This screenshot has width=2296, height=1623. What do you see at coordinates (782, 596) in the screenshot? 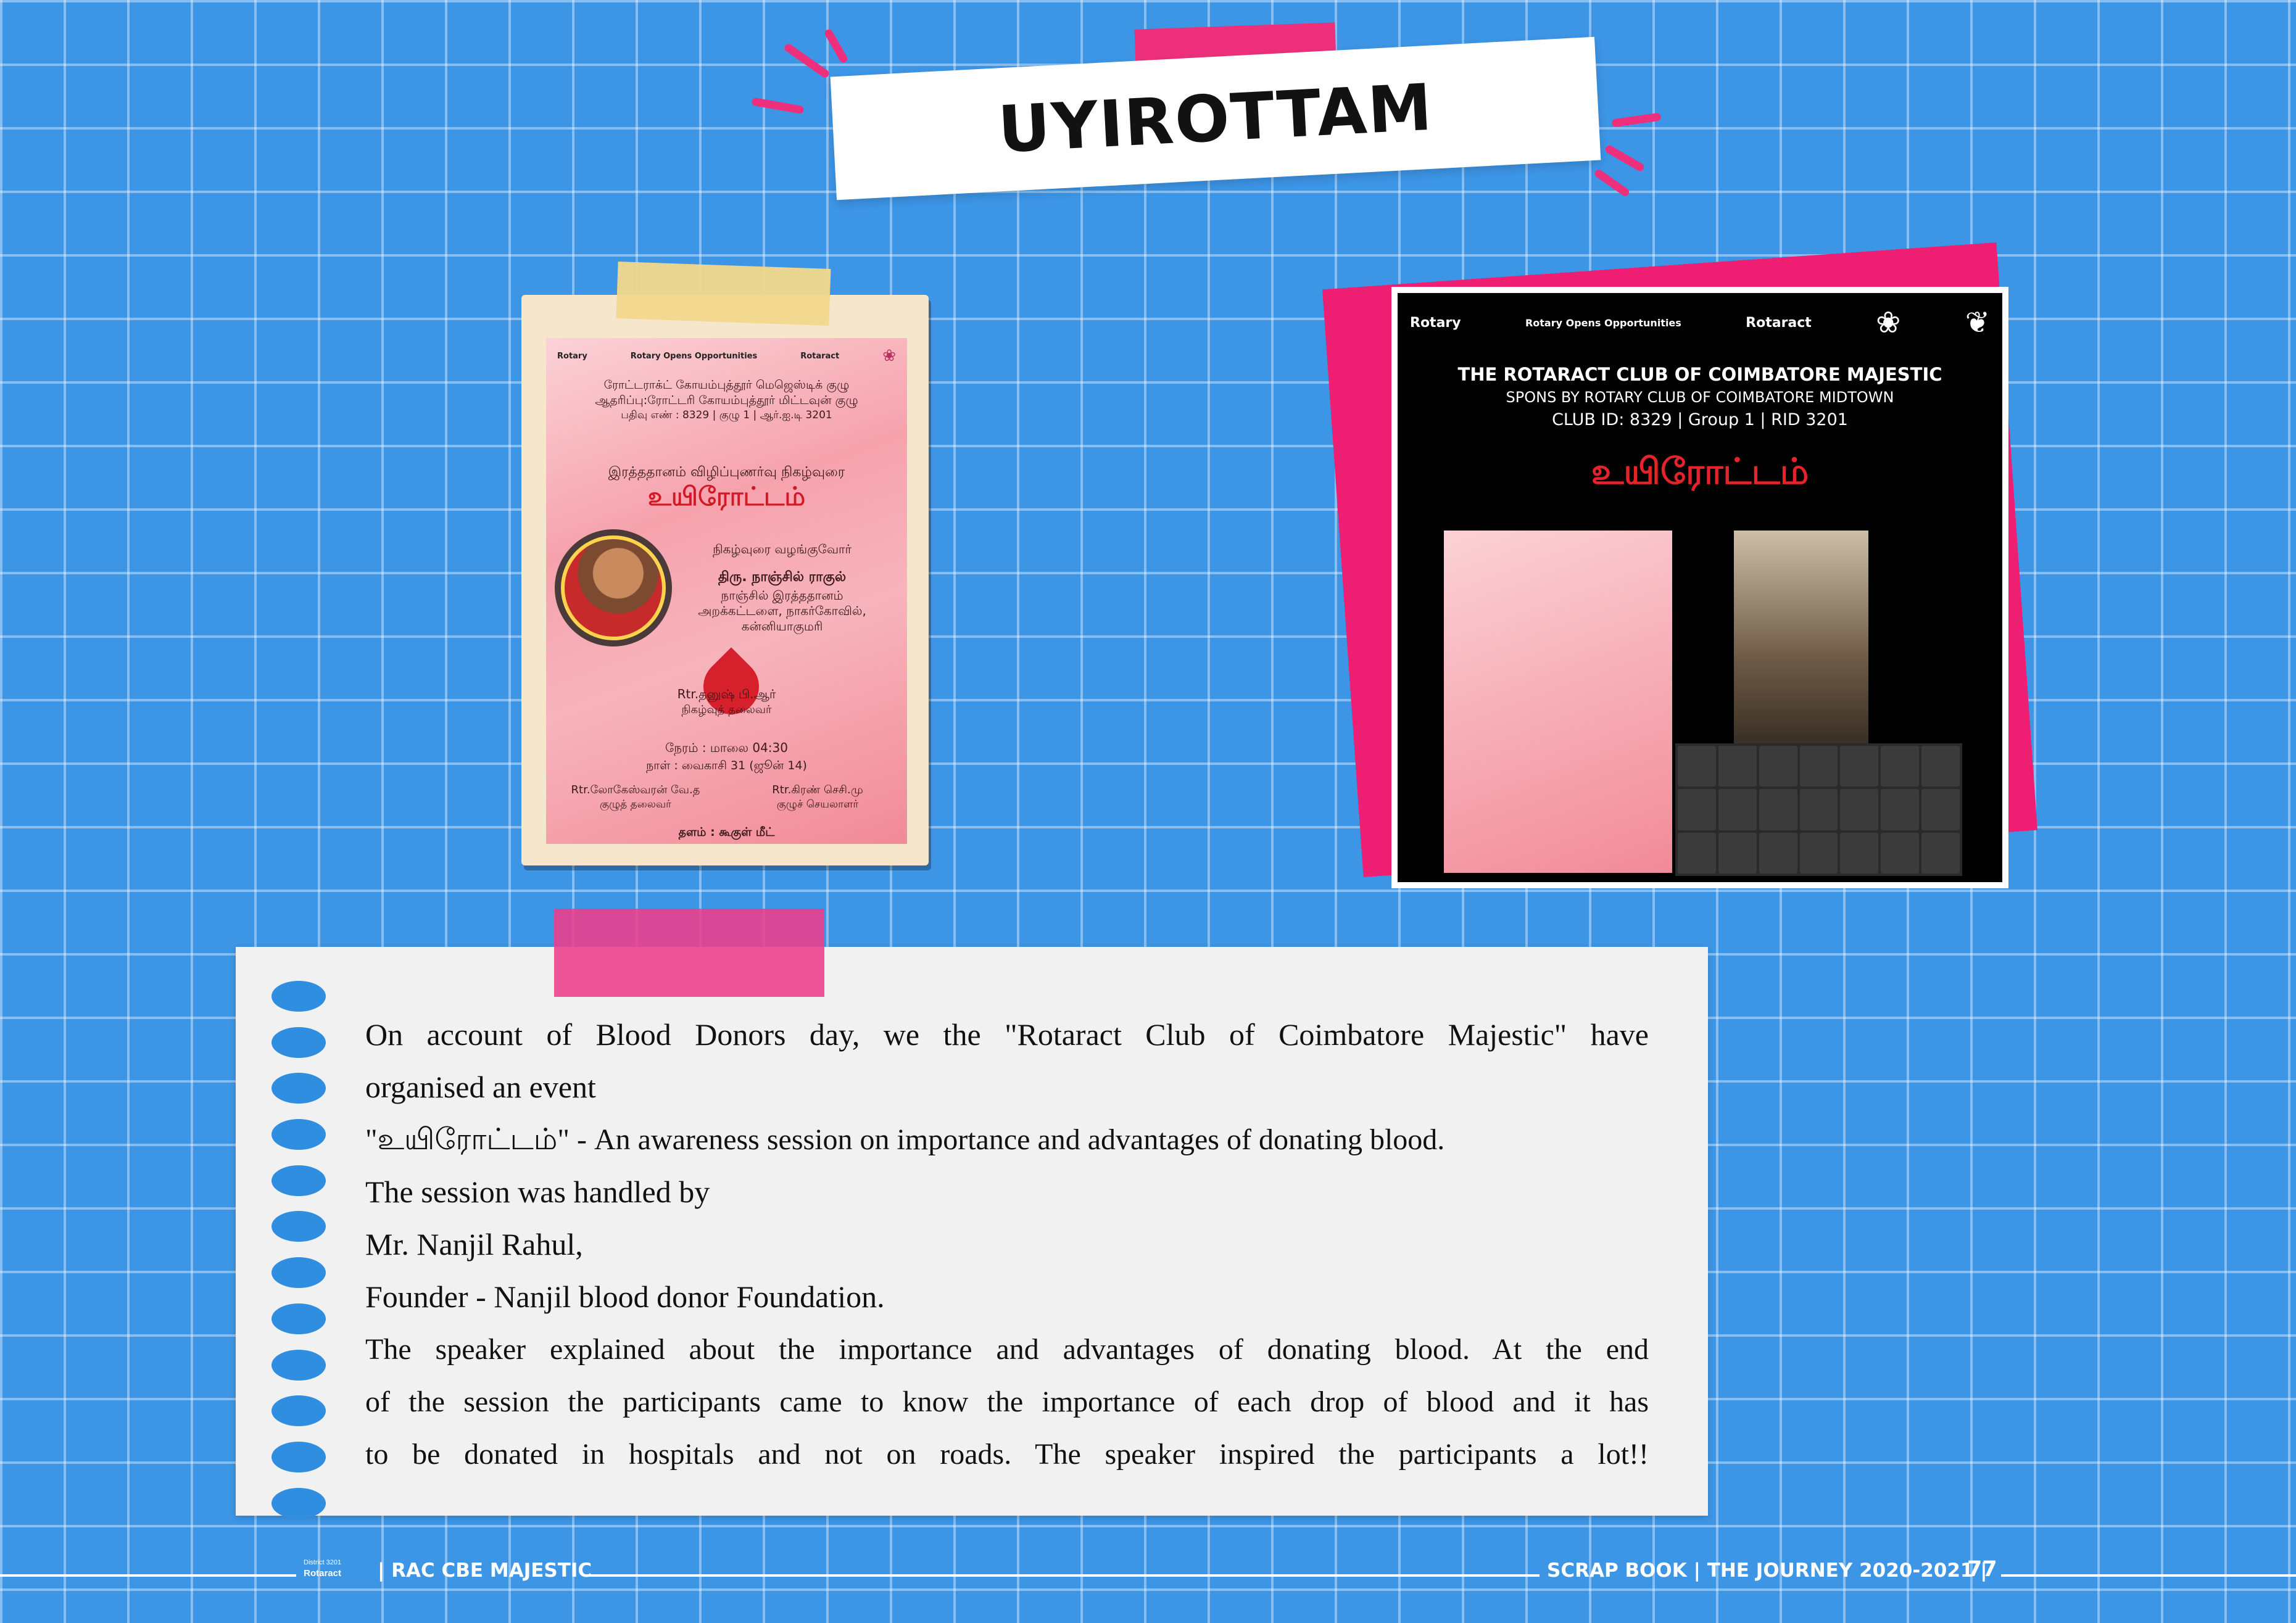
I see `poster-speaker-org: நாஞ்சில் இரத்ததானம்` at bounding box center [782, 596].